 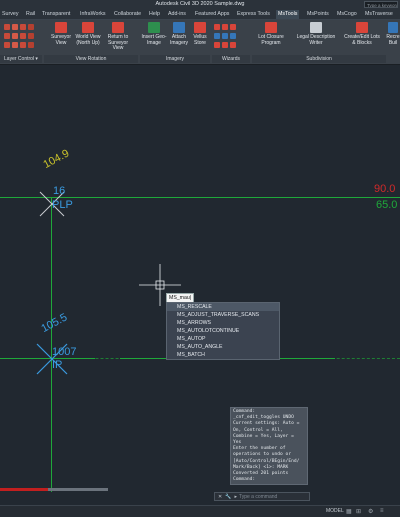 What do you see at coordinates (154, 34) in the screenshot?
I see `insert-geo-image-button: Insert Geo-Image` at bounding box center [154, 34].